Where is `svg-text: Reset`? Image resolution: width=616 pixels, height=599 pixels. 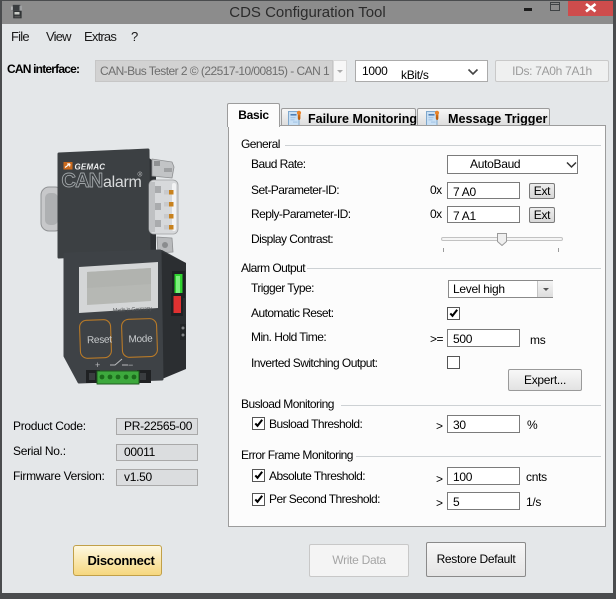 svg-text: Reset is located at coordinates (100, 340).